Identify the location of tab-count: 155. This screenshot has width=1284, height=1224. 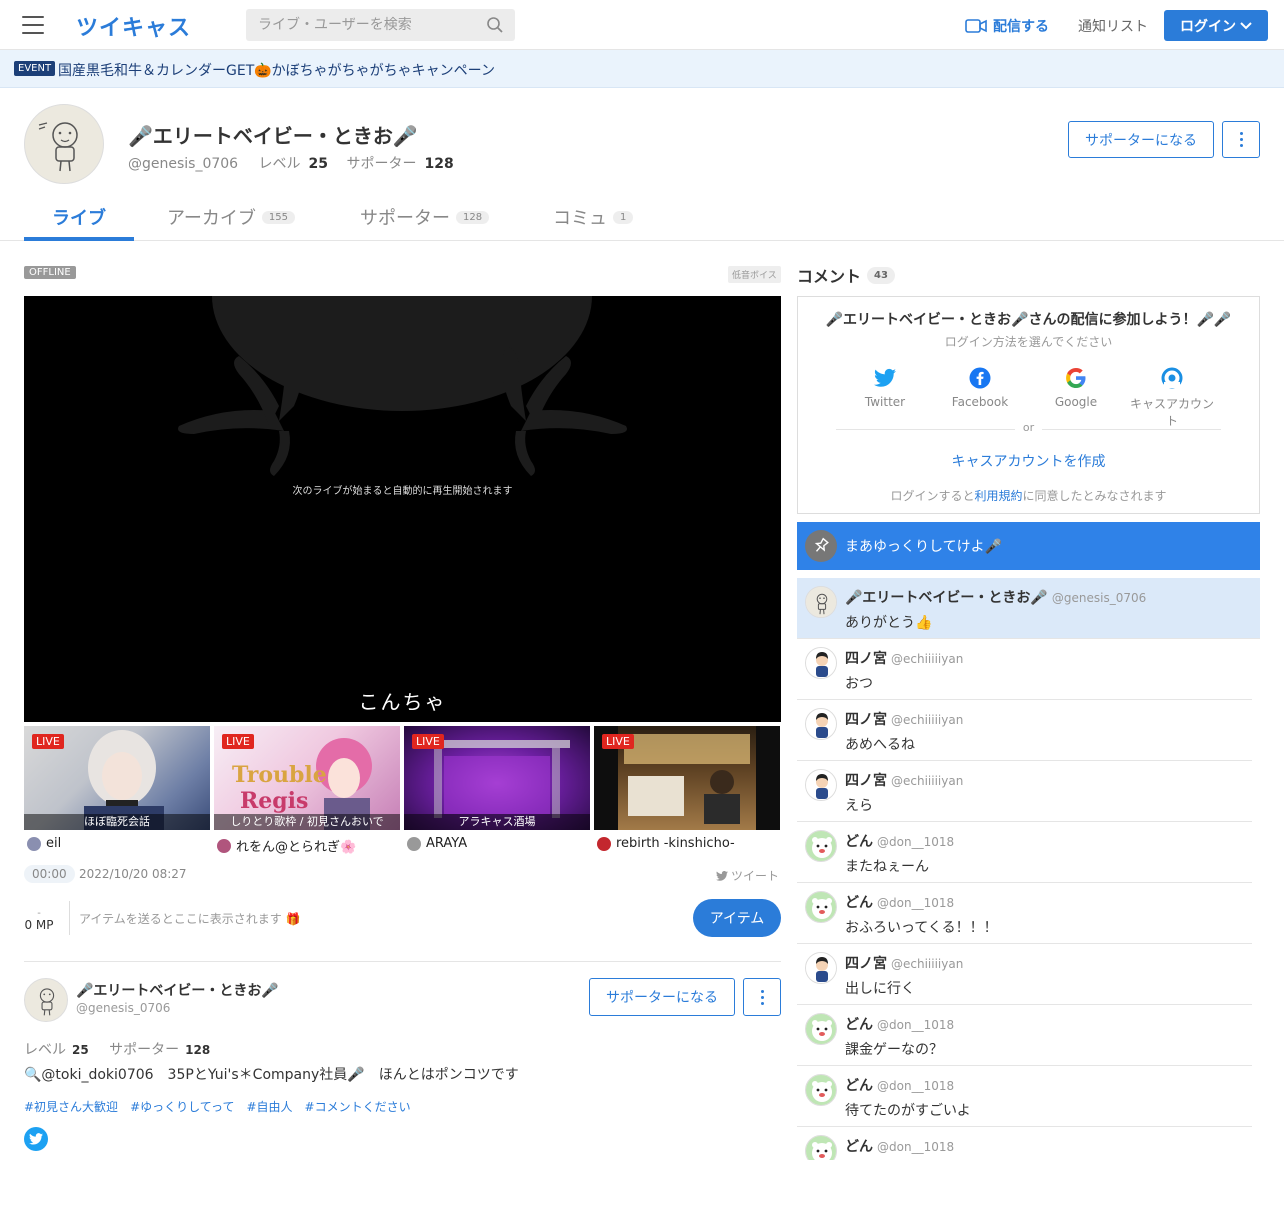
(278, 217).